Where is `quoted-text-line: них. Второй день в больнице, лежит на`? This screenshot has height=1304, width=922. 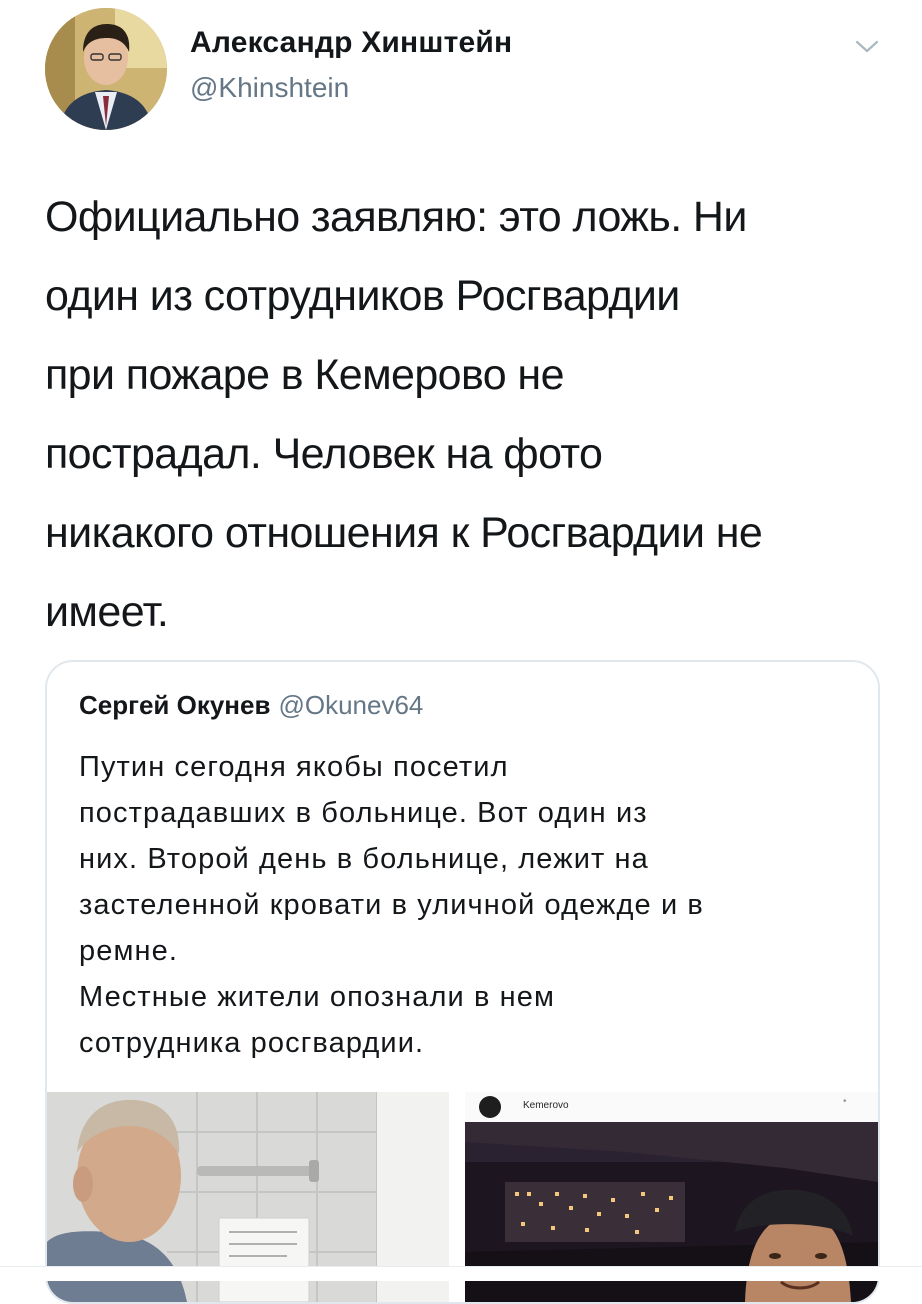 quoted-text-line: них. Второй день в больнице, лежит на is located at coordinates (364, 859).